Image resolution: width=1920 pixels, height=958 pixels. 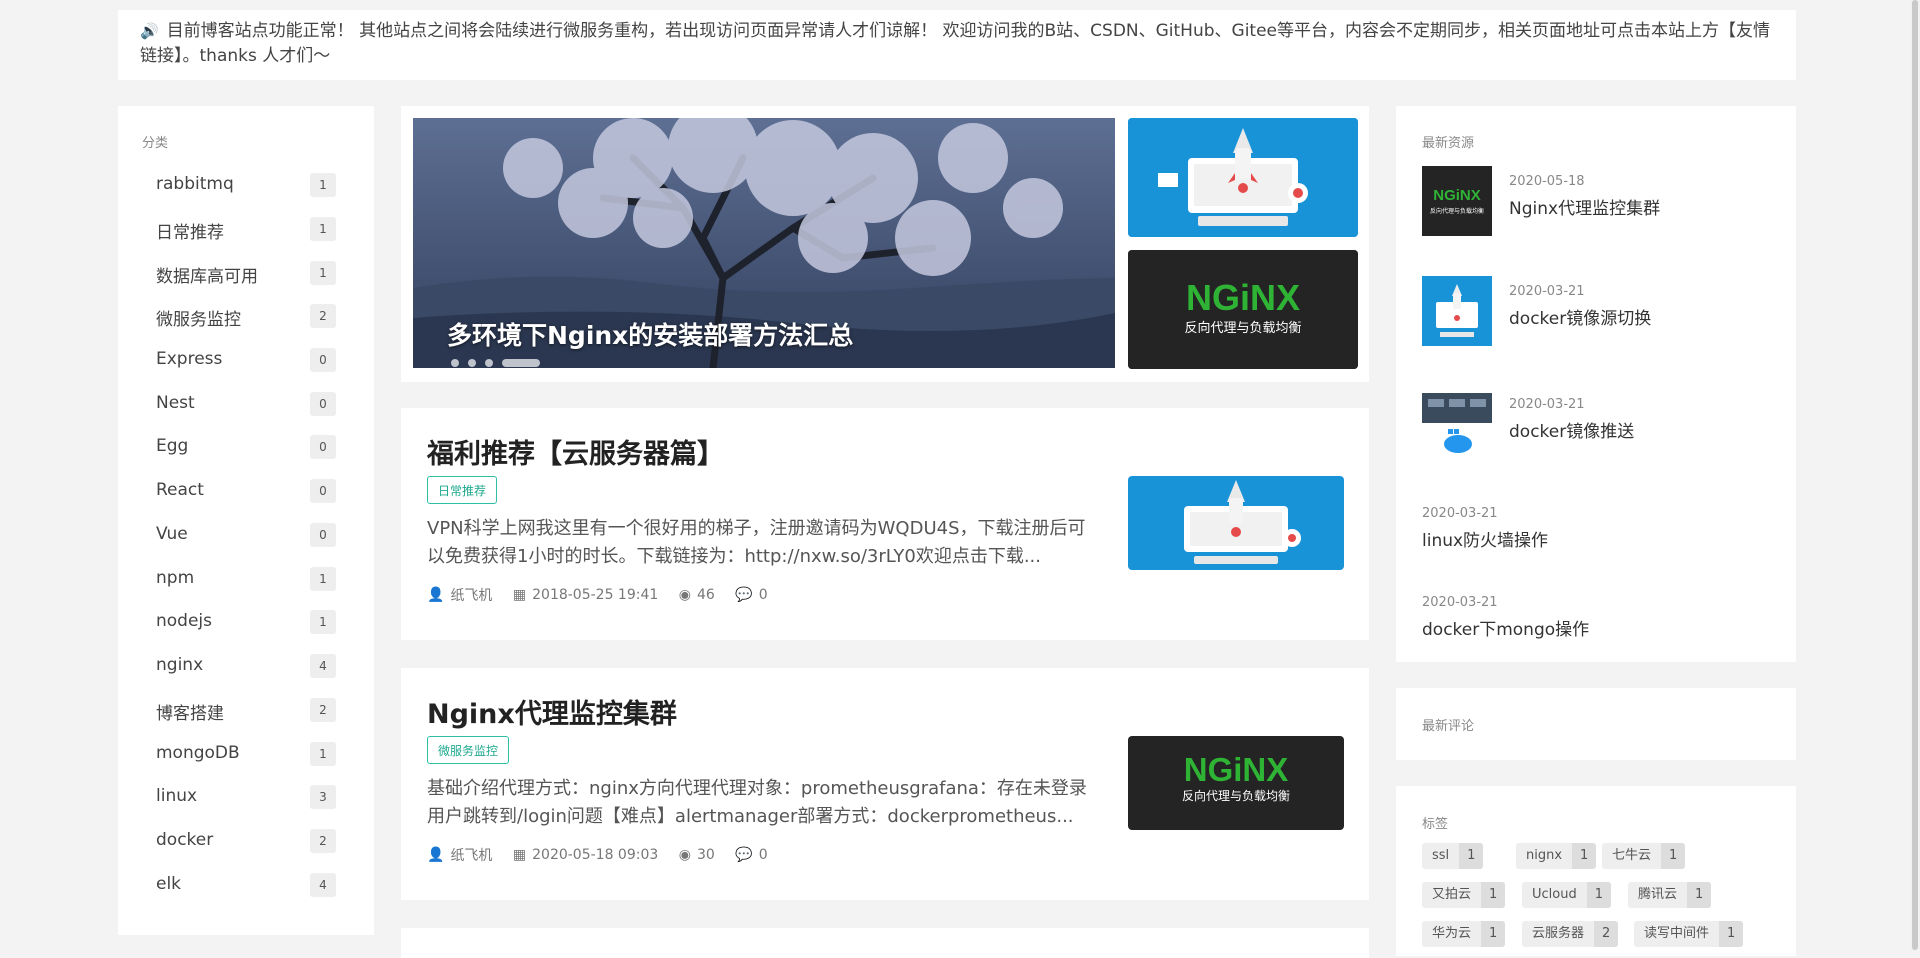 What do you see at coordinates (246, 273) in the screenshot?
I see `category-item: 数据库高可用 1` at bounding box center [246, 273].